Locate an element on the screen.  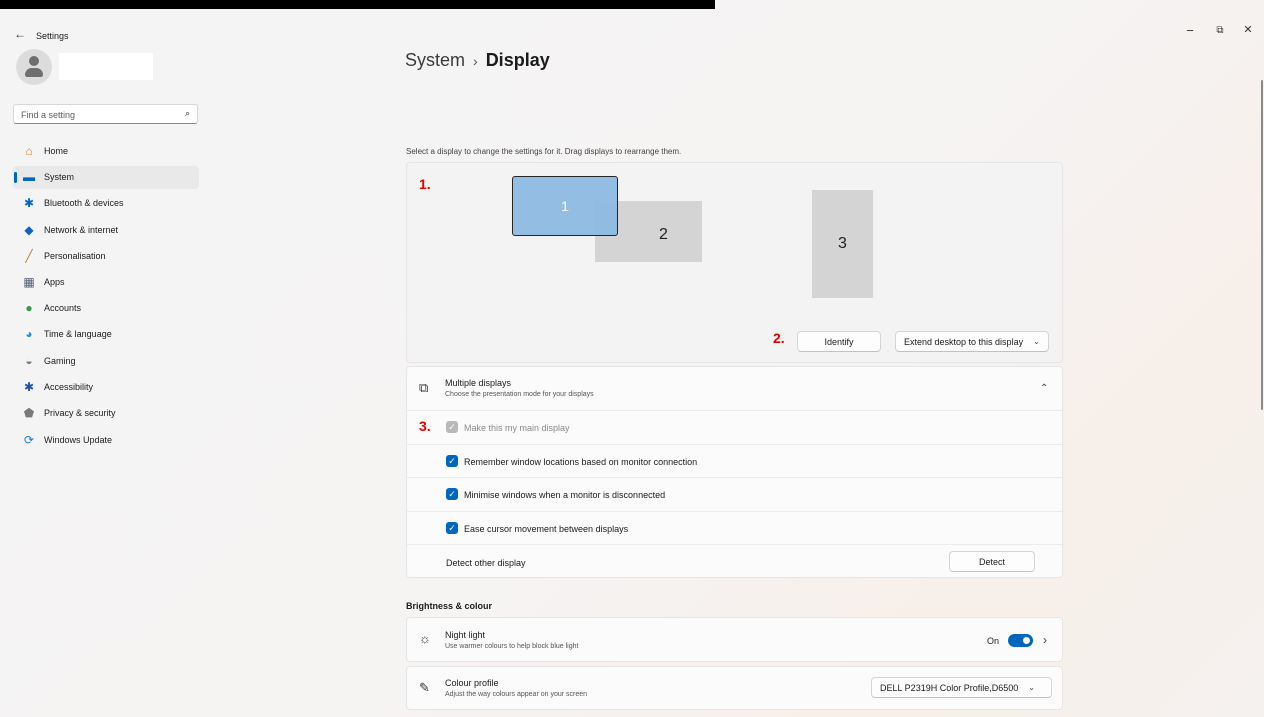
brightness-section-title: Brightness & colour is located at coordinates (449, 606).